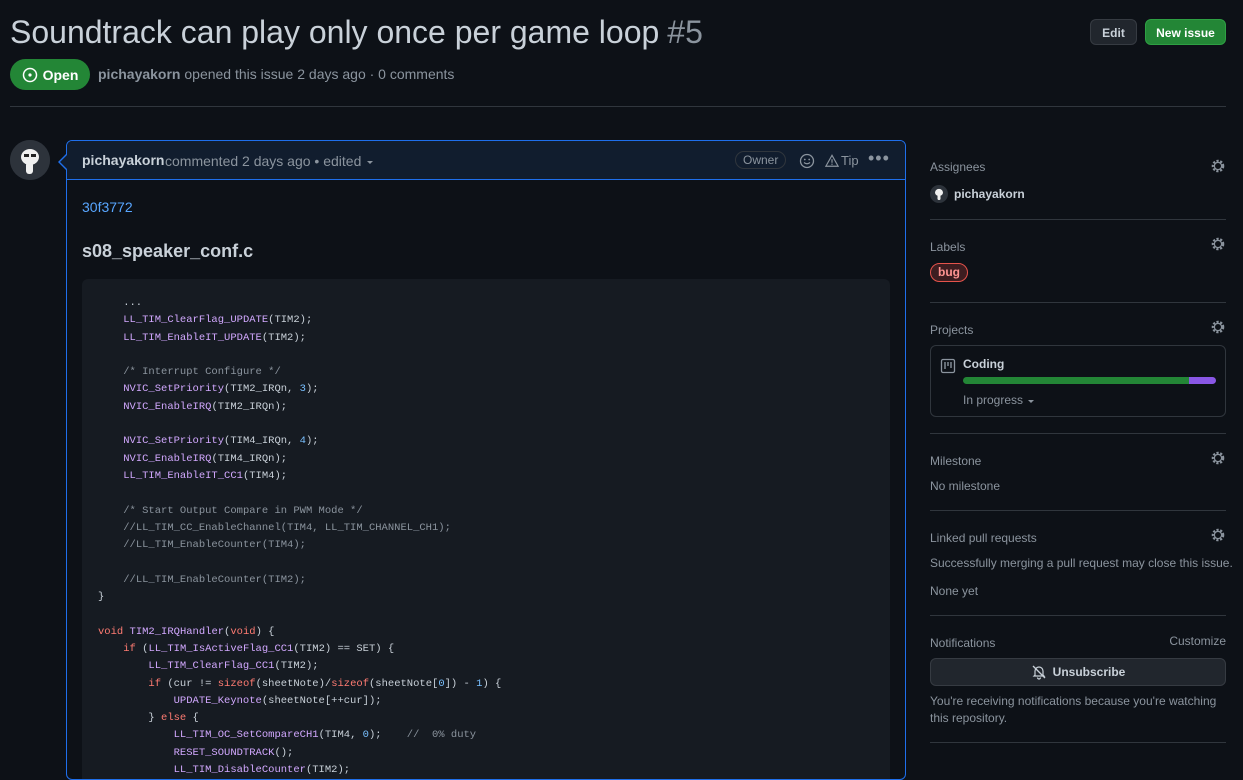 Image resolution: width=1243 pixels, height=780 pixels. Describe the element at coordinates (263, 161) in the screenshot. I see `comment-meta-text: commented 2 days ago • edited` at that location.